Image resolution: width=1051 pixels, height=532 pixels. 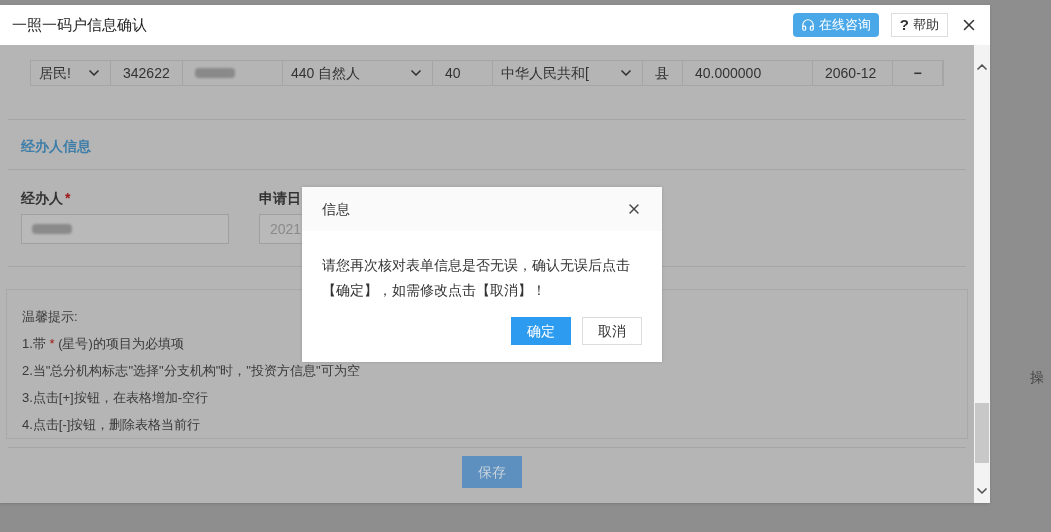 What do you see at coordinates (80, 24) in the screenshot?
I see `window-title: 一照一码户信息确认` at bounding box center [80, 24].